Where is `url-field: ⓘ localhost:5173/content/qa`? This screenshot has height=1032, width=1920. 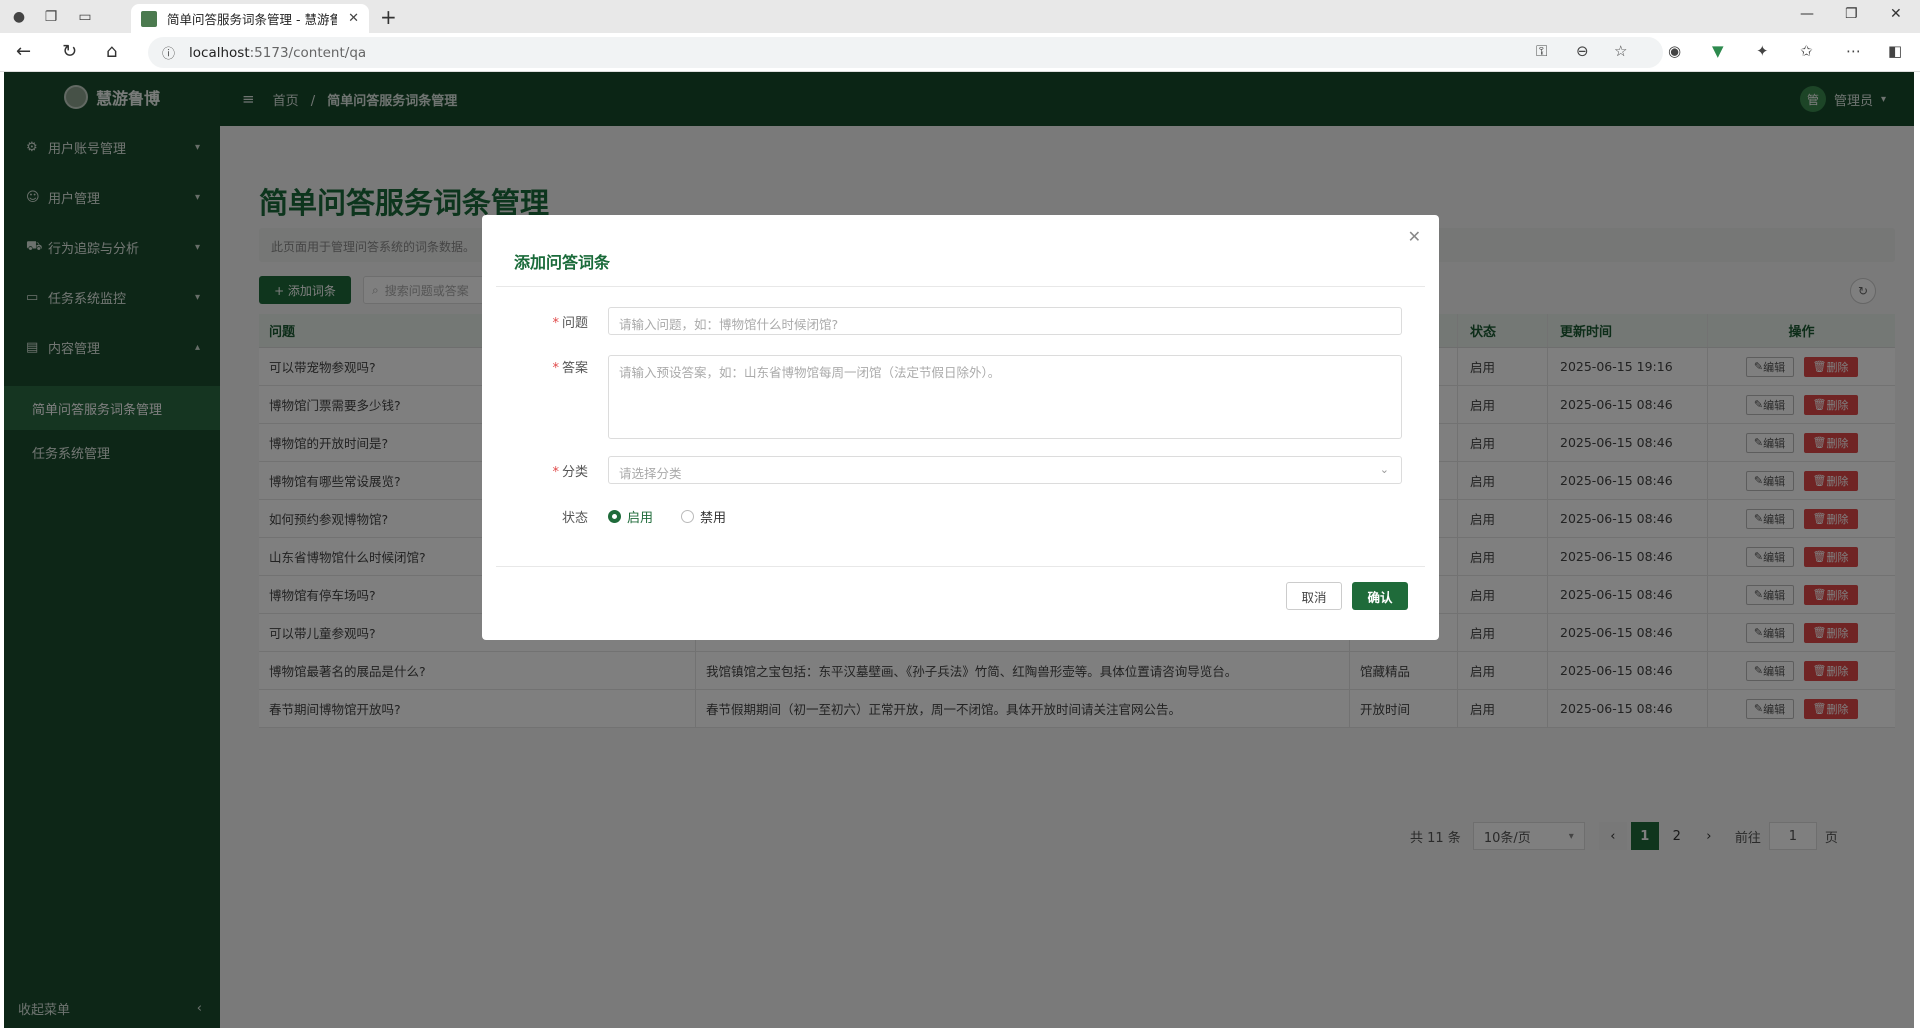
url-field: ⓘ localhost:5173/content/qa is located at coordinates (905, 52).